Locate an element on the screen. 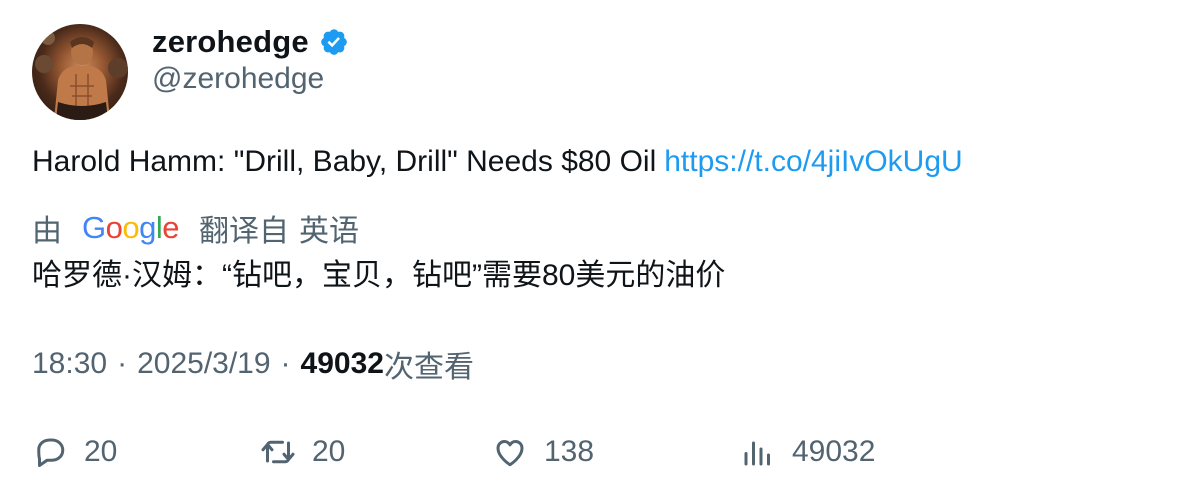  avatar is located at coordinates (80, 72).